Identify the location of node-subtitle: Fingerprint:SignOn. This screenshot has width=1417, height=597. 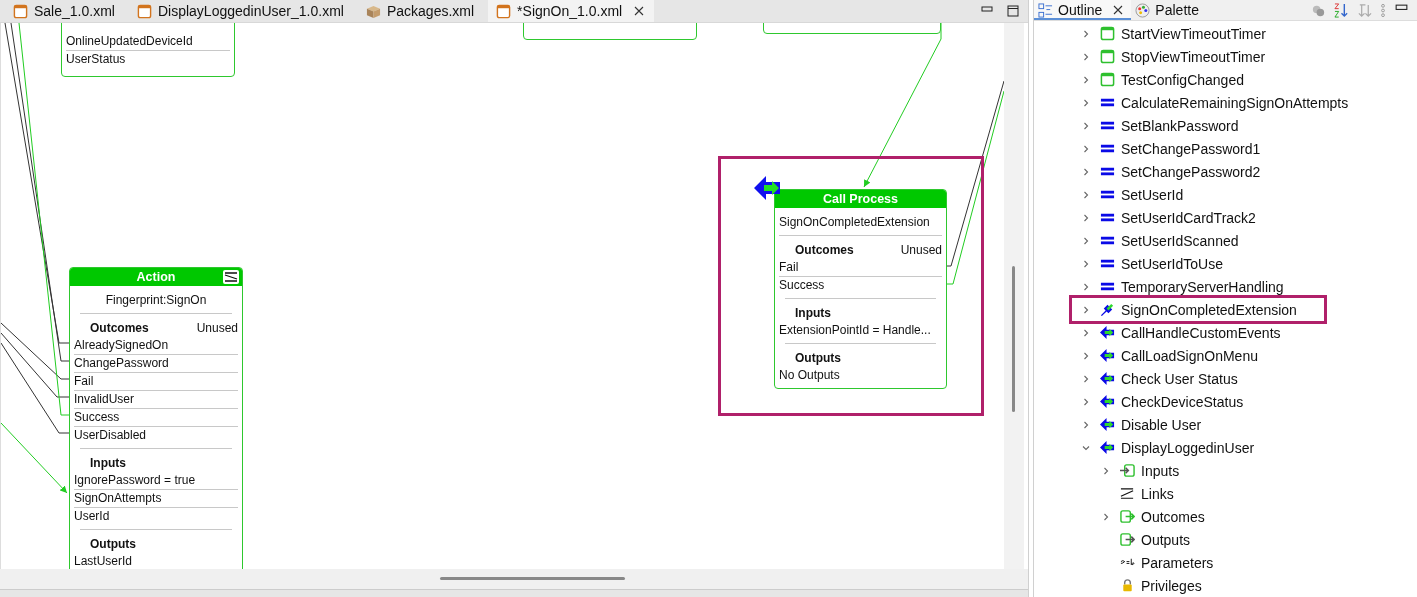
(156, 300).